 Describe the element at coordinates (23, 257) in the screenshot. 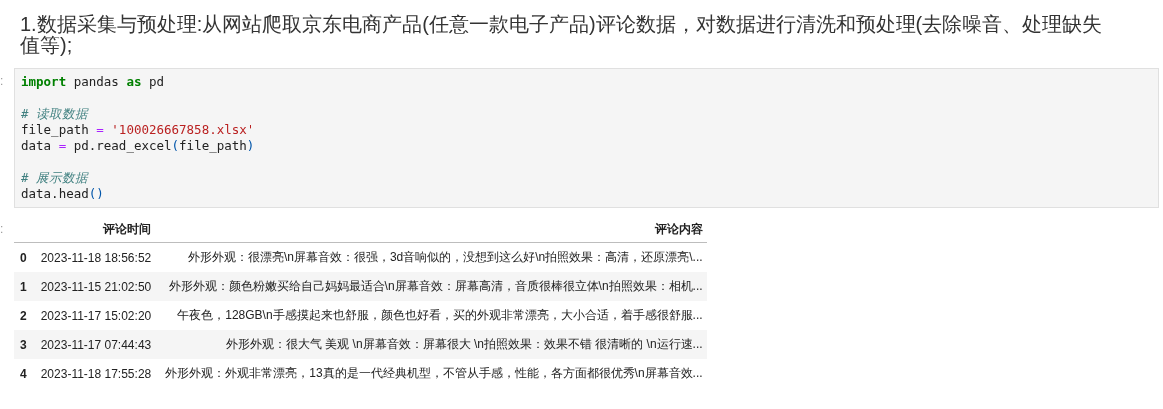

I see `row-index: 0` at that location.